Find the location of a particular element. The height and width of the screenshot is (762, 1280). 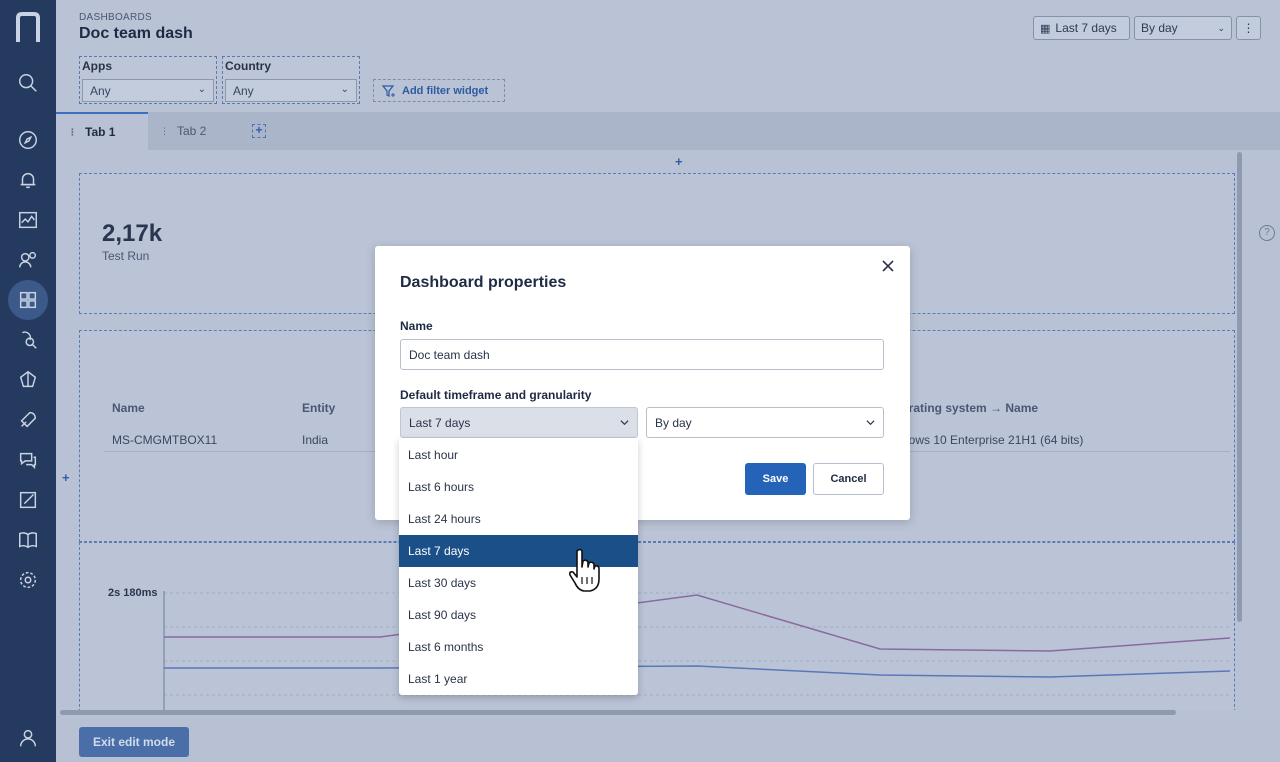

kpi-value: 2,17k is located at coordinates (132, 233).